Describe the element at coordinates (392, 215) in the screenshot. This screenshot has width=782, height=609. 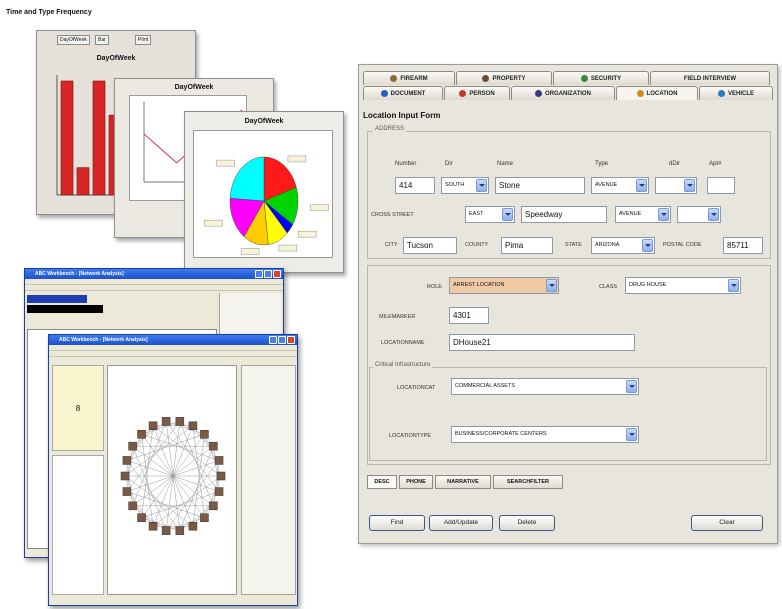
I see `cross-street-label: CROSS STREET` at that location.